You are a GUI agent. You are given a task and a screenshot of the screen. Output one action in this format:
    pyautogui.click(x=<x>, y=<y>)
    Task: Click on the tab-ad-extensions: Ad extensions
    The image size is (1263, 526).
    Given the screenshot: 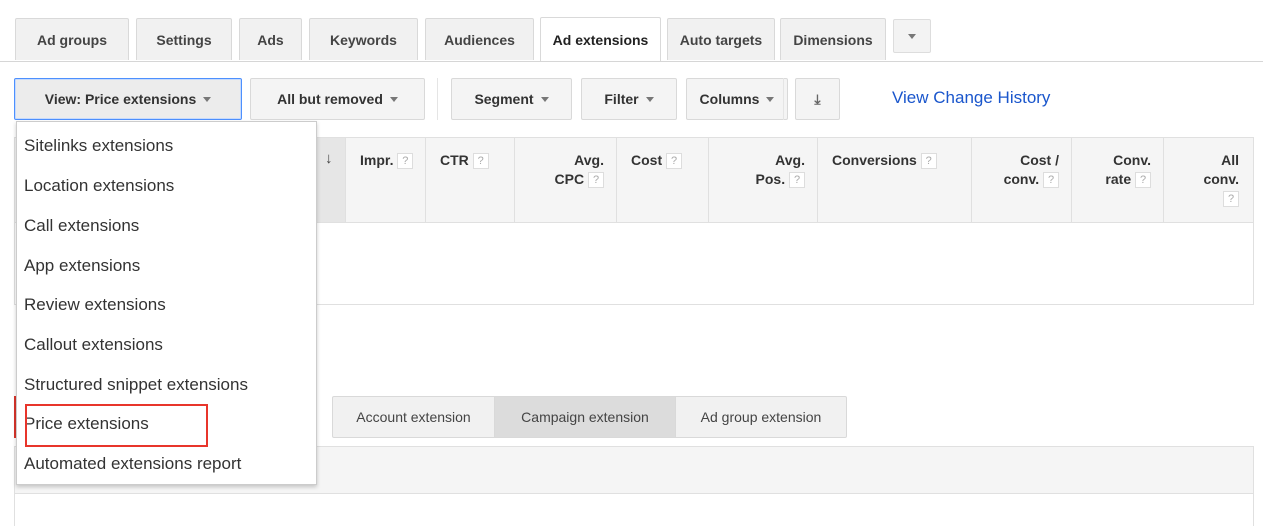 What is the action you would take?
    pyautogui.click(x=600, y=39)
    